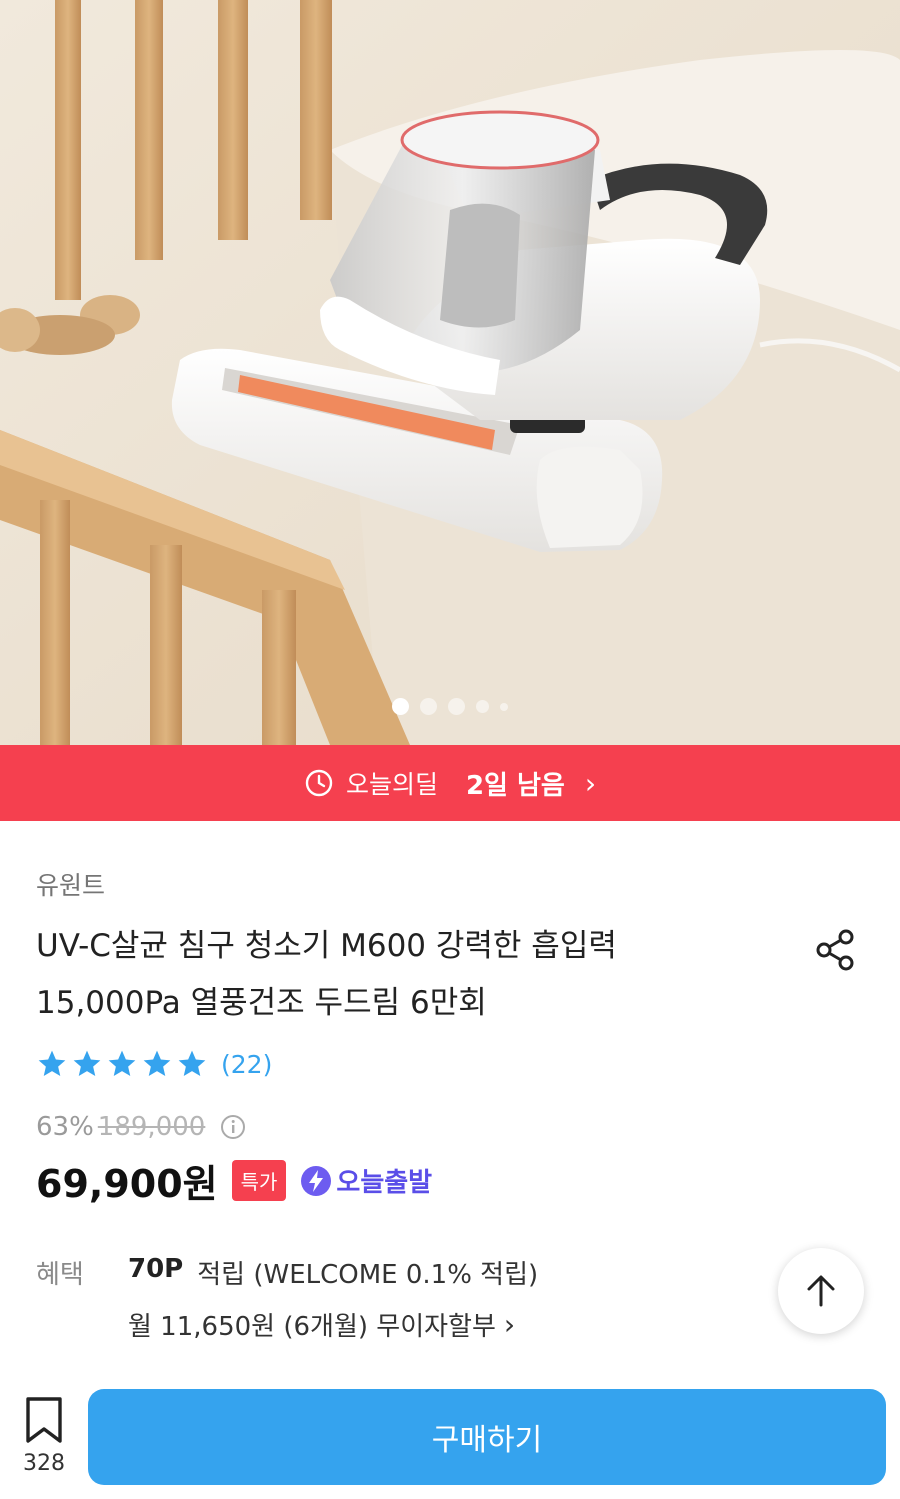 The width and height of the screenshot is (900, 1499). Describe the element at coordinates (127, 1184) in the screenshot. I see `sale-price: 69,900원` at that location.